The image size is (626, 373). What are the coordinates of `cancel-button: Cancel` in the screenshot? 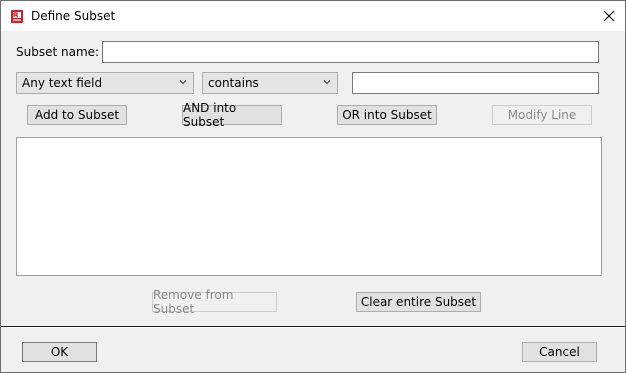 It's located at (559, 352).